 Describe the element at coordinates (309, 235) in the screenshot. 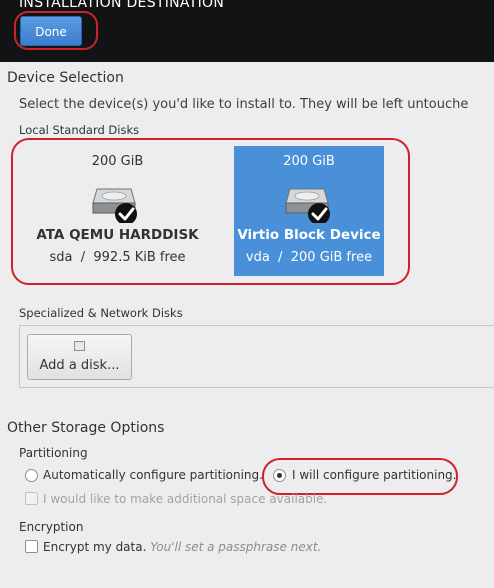

I see `disk-name: Virtio Block Device` at that location.